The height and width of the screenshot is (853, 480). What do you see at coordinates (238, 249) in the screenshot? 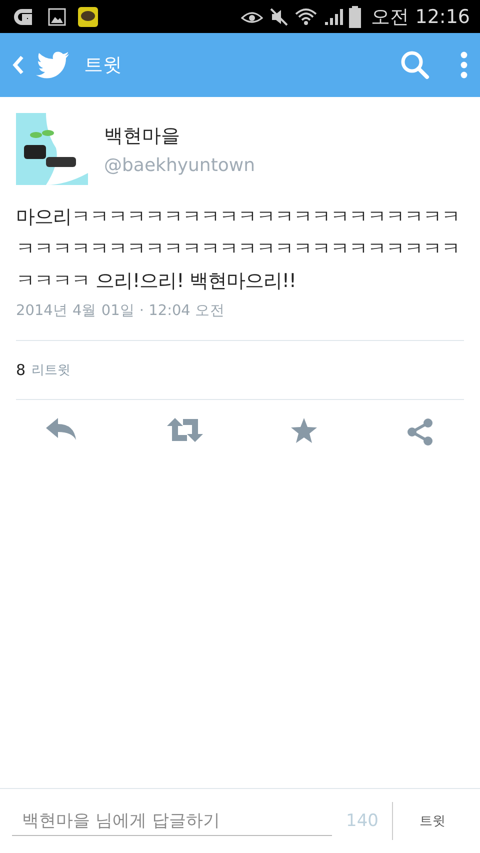
I see `tweet-text: 마으리ㅋㅋㅋㅋㅋㅋㅋㅋㅋㅋㅋㅋㅋㅋㅋㅋㅋㅋㅋㅋㅋㅋㅋㅋㅋㅋㅋㅋㅋㅋㅋㅋㅋㅋㅋㅋㅋㅋㅋㅋㅋㅋㅋㅋㅋㅋㅋㅋㅋ 으리!으리! 백현마으리!!` at bounding box center [238, 249].